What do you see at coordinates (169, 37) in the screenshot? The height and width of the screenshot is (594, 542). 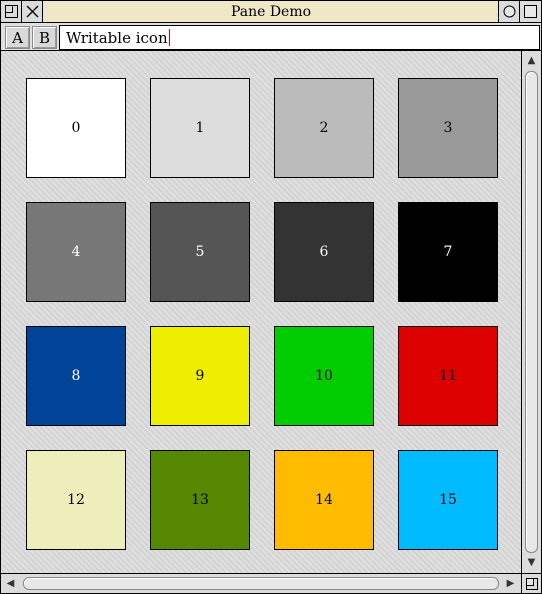 I see `text-caret` at bounding box center [169, 37].